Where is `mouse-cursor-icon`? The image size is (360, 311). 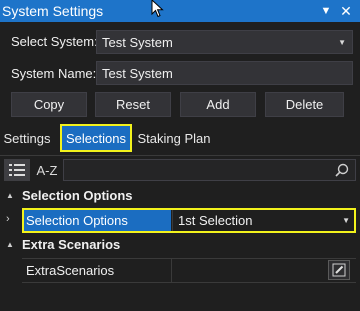
mouse-cursor-icon is located at coordinates (157, 9).